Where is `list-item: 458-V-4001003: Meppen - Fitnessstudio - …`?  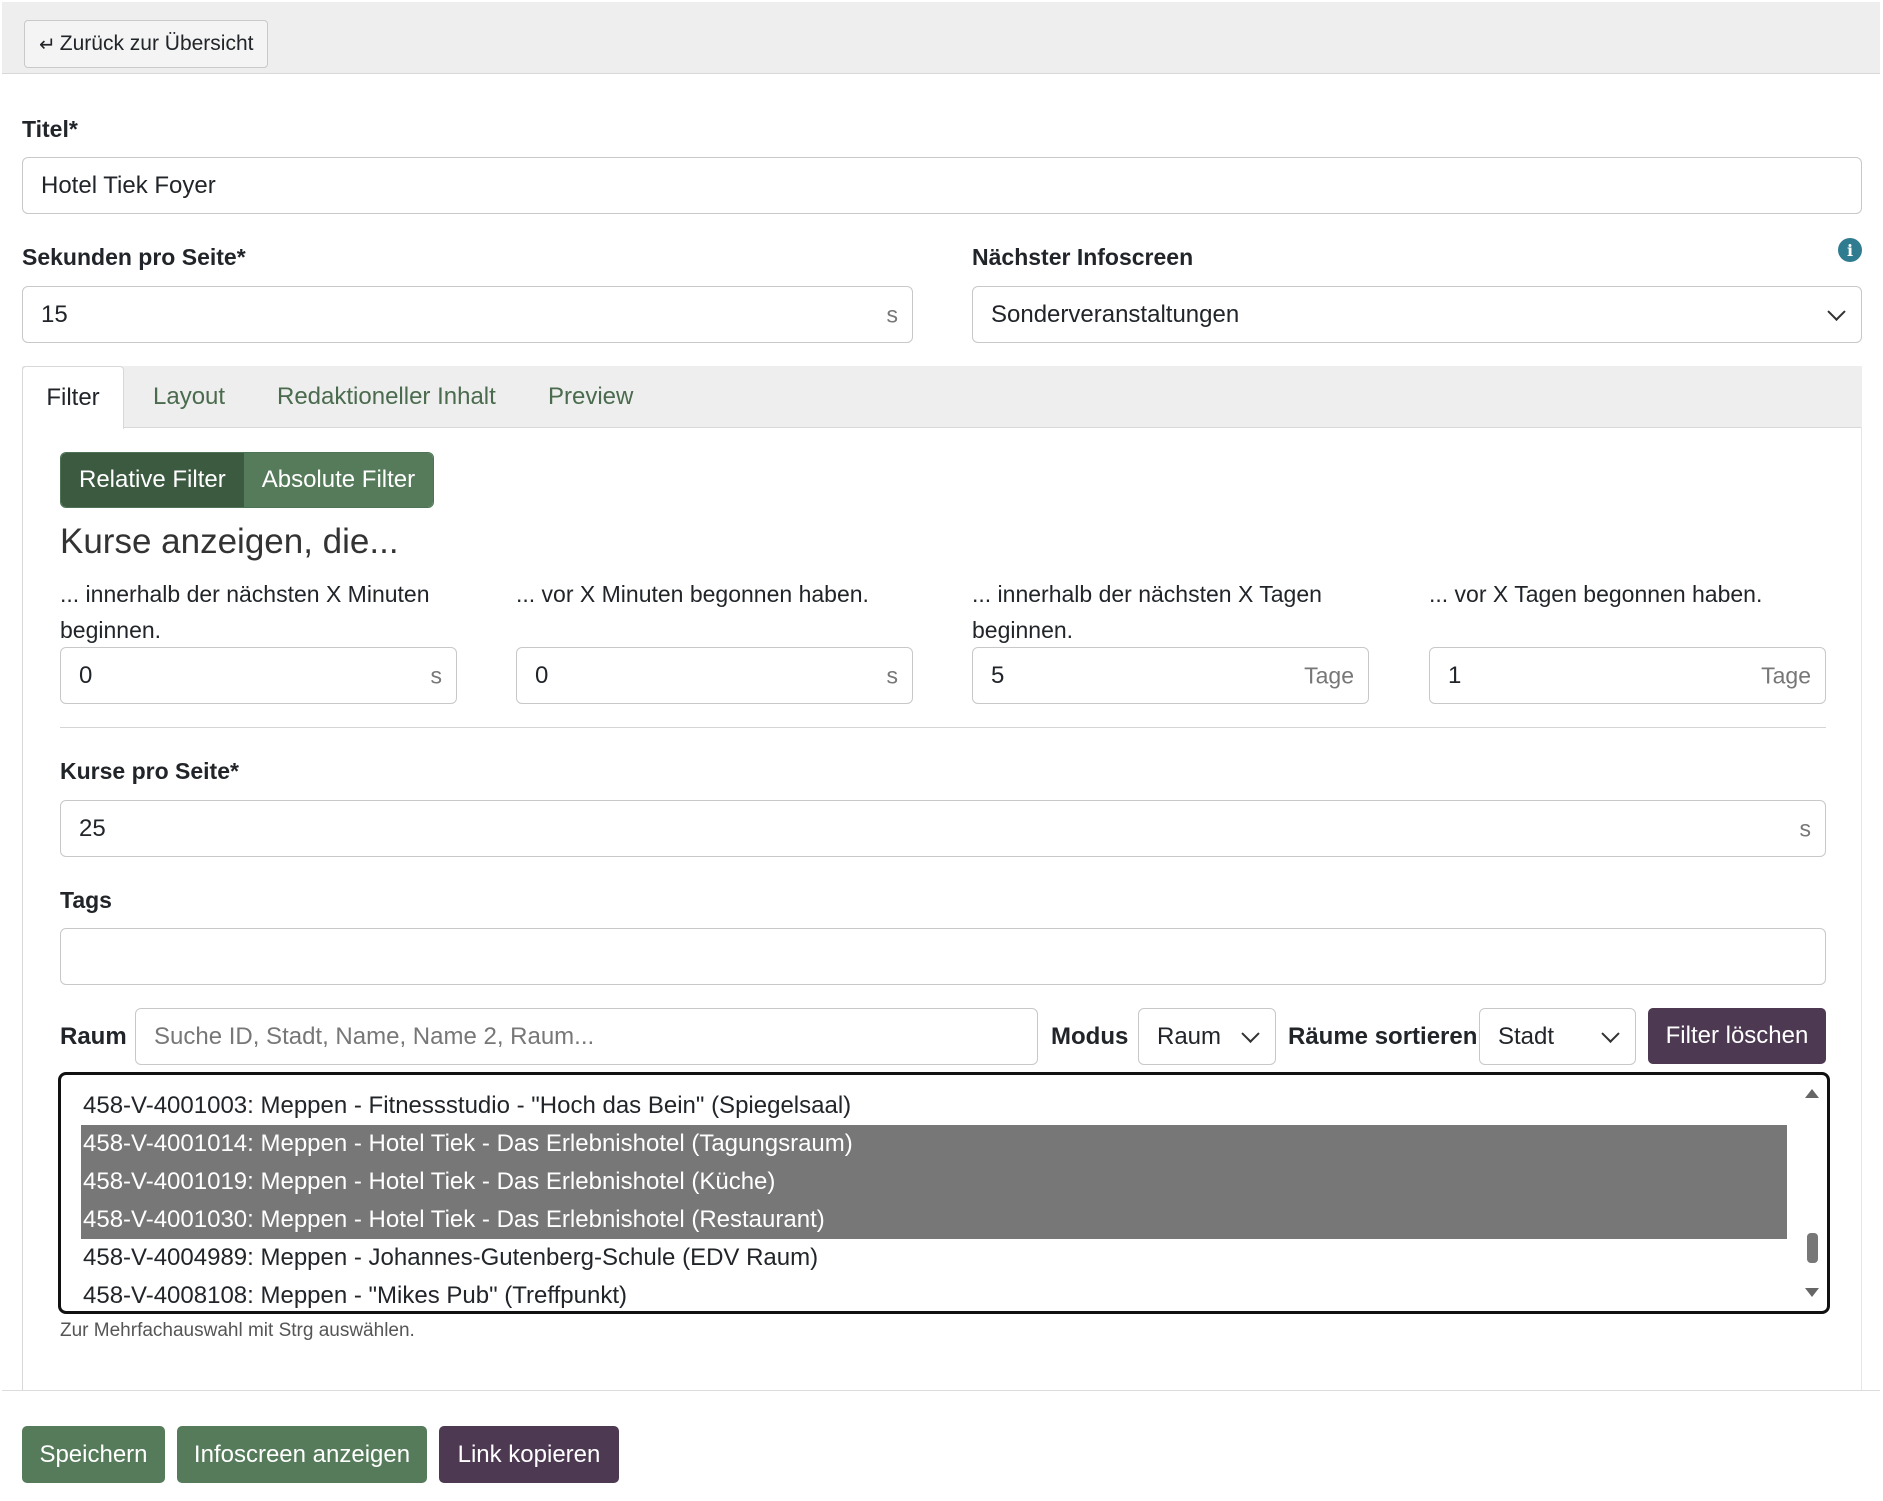
list-item: 458-V-4001003: Meppen - Fitnessstudio - … is located at coordinates (934, 1106).